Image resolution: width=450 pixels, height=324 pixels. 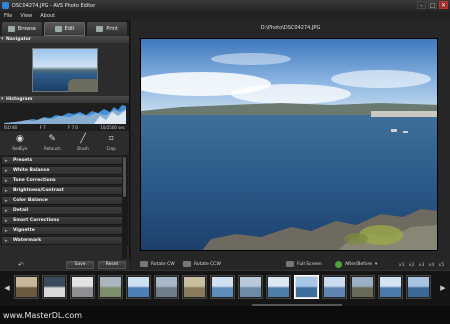 What do you see at coordinates (11, 127) in the screenshot?
I see `exif-iso: ISO 80` at bounding box center [11, 127].